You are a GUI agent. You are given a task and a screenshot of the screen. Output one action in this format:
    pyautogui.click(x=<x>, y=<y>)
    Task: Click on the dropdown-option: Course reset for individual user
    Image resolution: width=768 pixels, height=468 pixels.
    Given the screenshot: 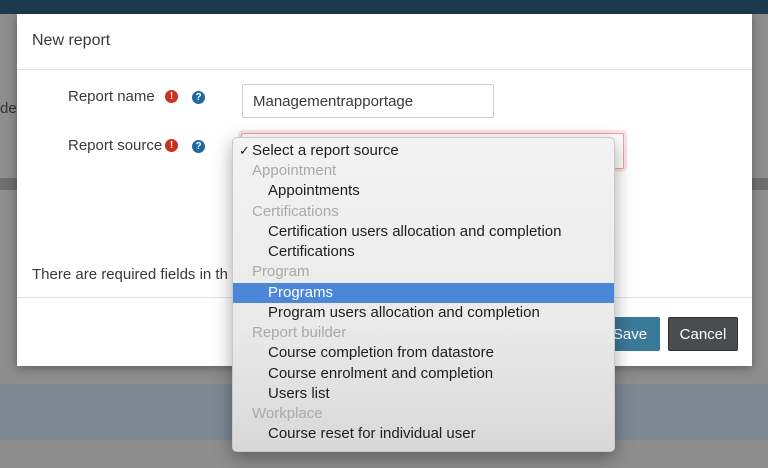 What is the action you would take?
    pyautogui.click(x=423, y=434)
    